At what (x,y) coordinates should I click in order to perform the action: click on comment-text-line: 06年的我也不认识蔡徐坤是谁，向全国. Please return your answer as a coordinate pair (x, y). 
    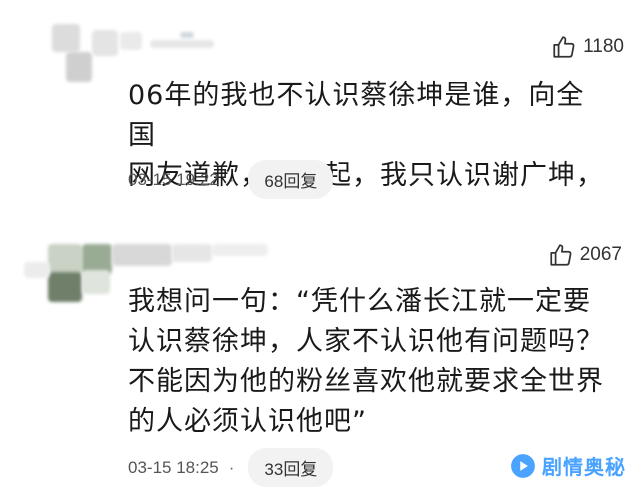
    Looking at the image, I should click on (356, 115).